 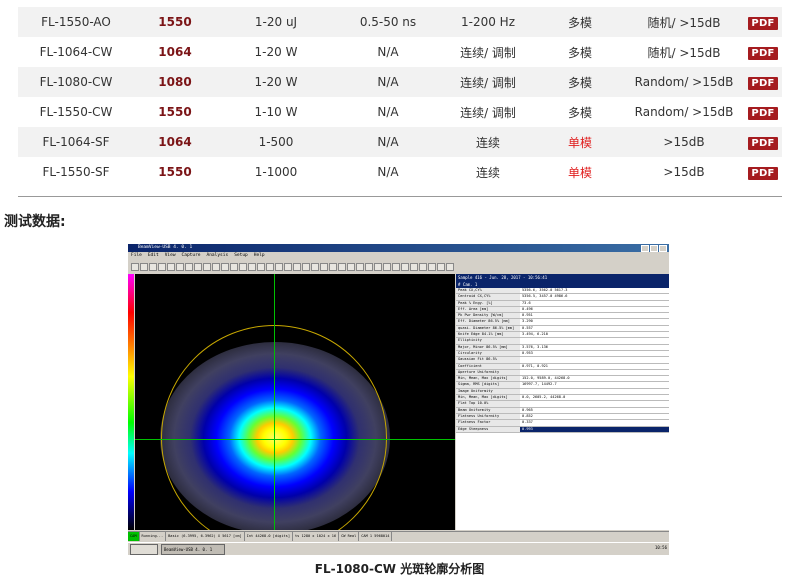 I want to click on cell-power: 1-10 W, so click(x=276, y=112).